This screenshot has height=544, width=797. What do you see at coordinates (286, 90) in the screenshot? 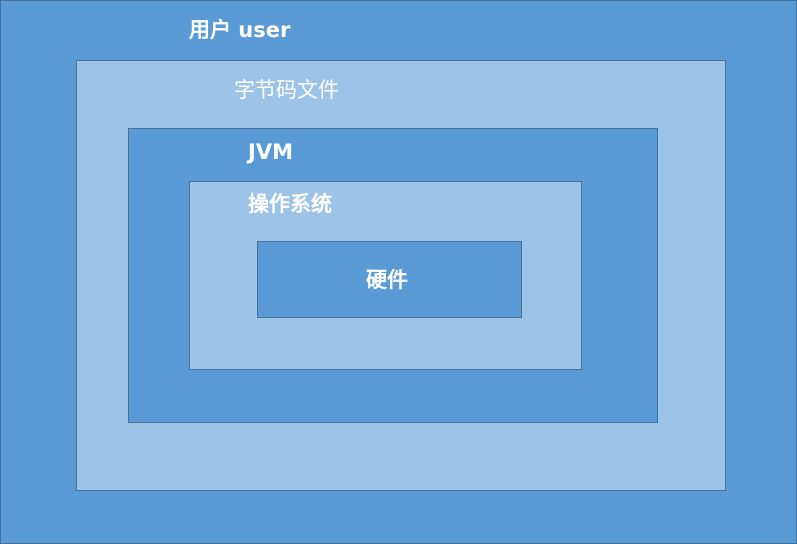
I see `bytecode-layer-label: 字节码文件` at bounding box center [286, 90].